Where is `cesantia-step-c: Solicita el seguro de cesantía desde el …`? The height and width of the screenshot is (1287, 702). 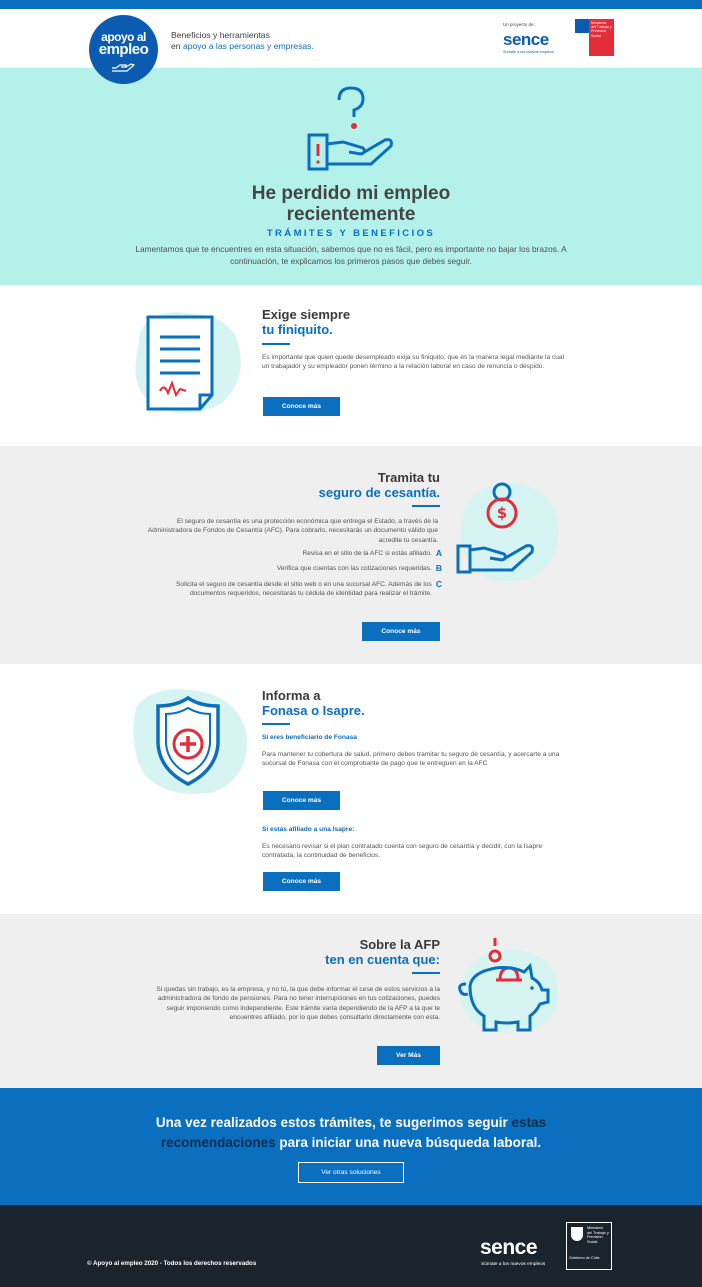 cesantia-step-c: Solicita el seguro de cesantía desde el … is located at coordinates (287, 588).